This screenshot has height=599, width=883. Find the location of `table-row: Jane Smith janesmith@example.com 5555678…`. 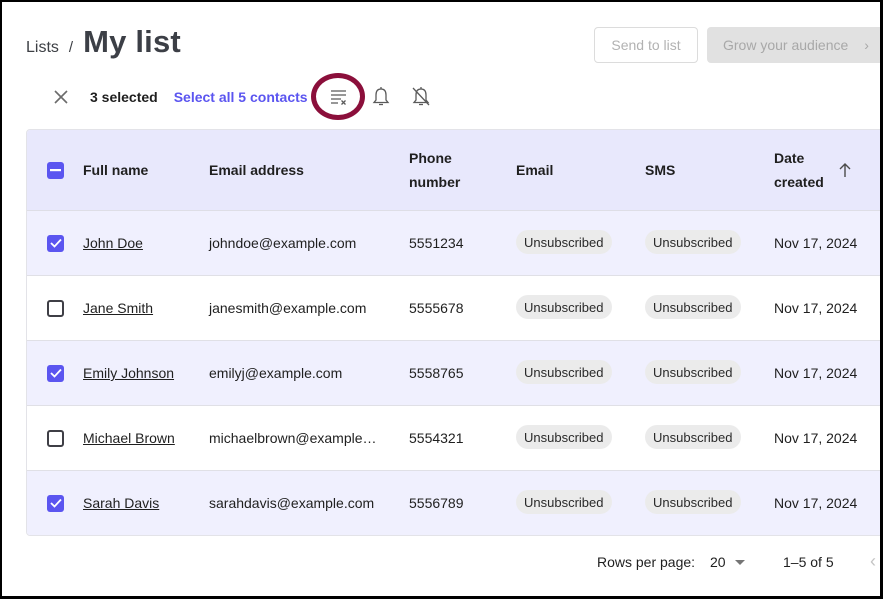

table-row: Jane Smith janesmith@example.com 5555678… is located at coordinates (455, 308).